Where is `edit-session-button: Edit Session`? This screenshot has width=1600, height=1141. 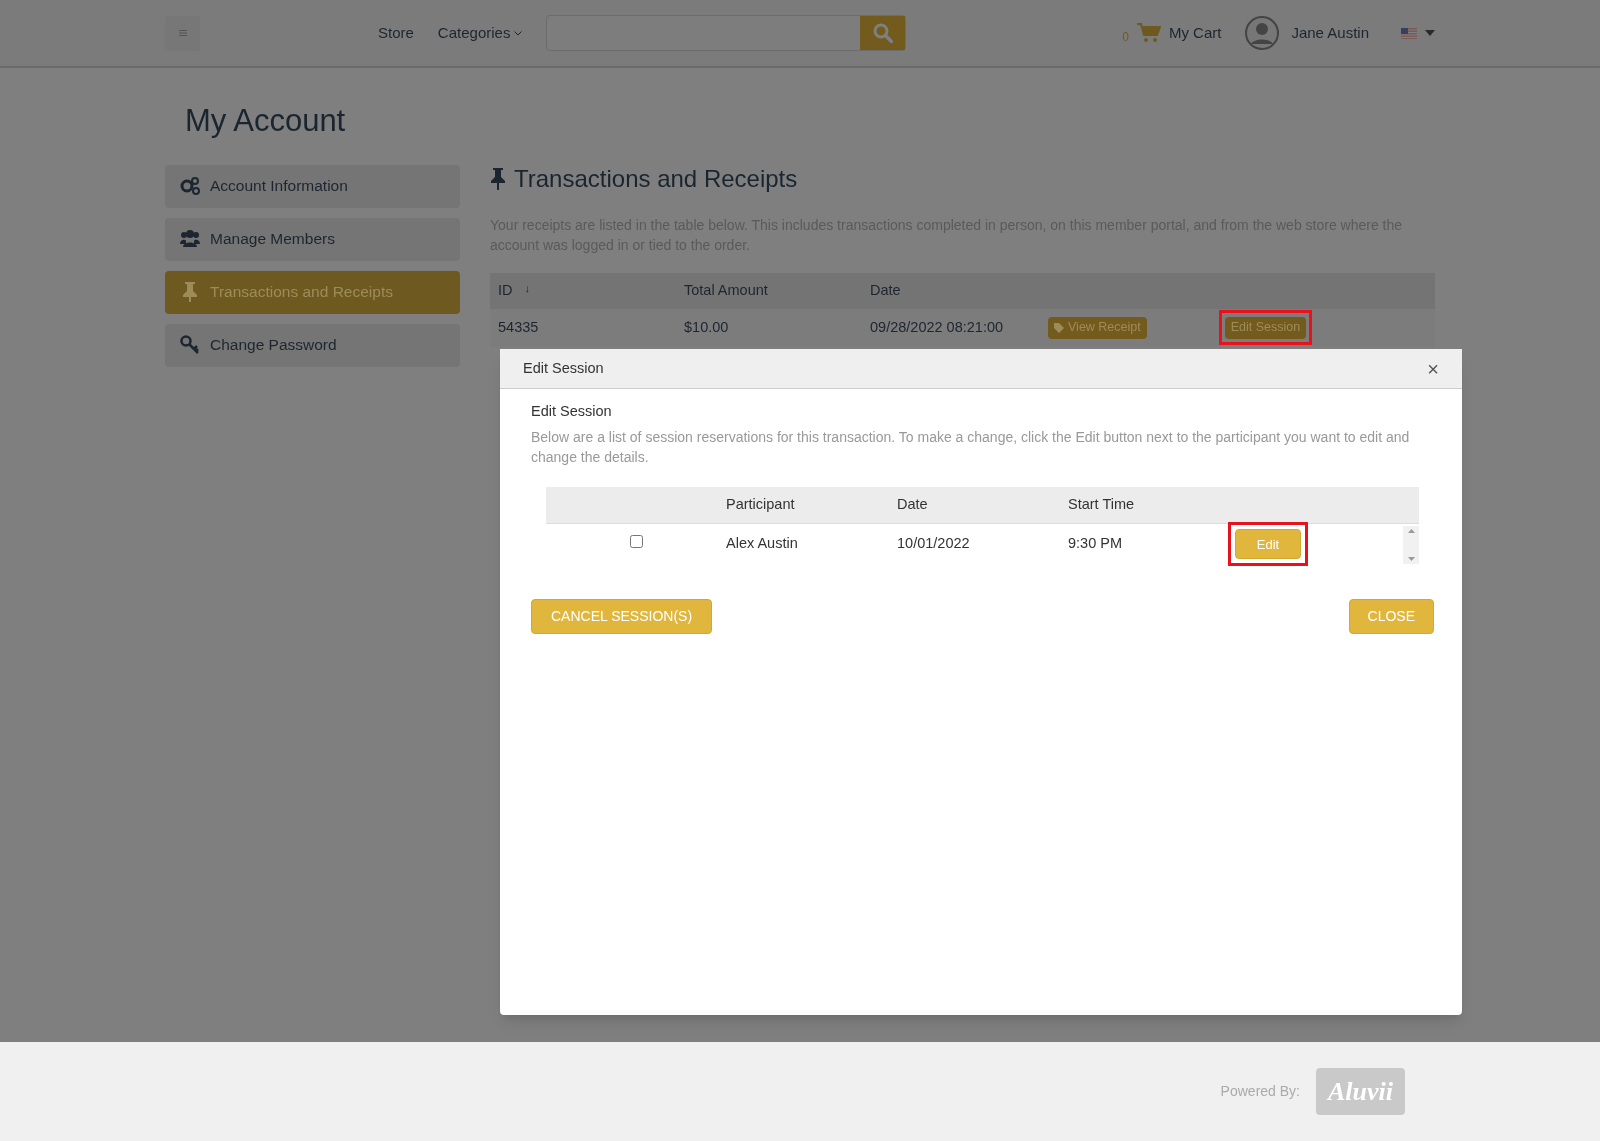
edit-session-button: Edit Session is located at coordinates (1265, 327).